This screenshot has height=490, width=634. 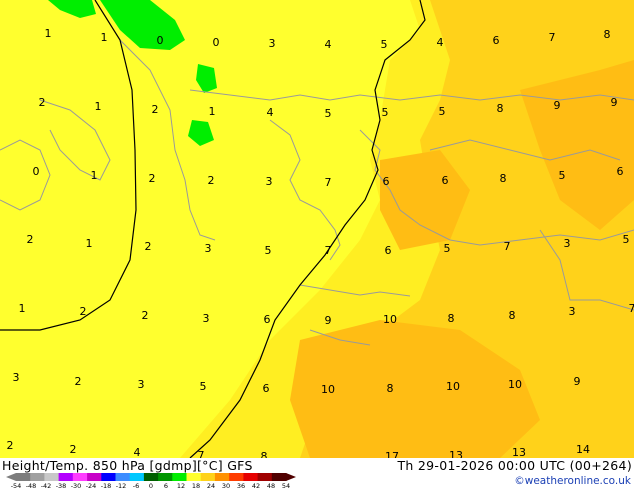 What do you see at coordinates (211, 486) in the screenshot?
I see `legend-tick-label: 24` at bounding box center [211, 486].